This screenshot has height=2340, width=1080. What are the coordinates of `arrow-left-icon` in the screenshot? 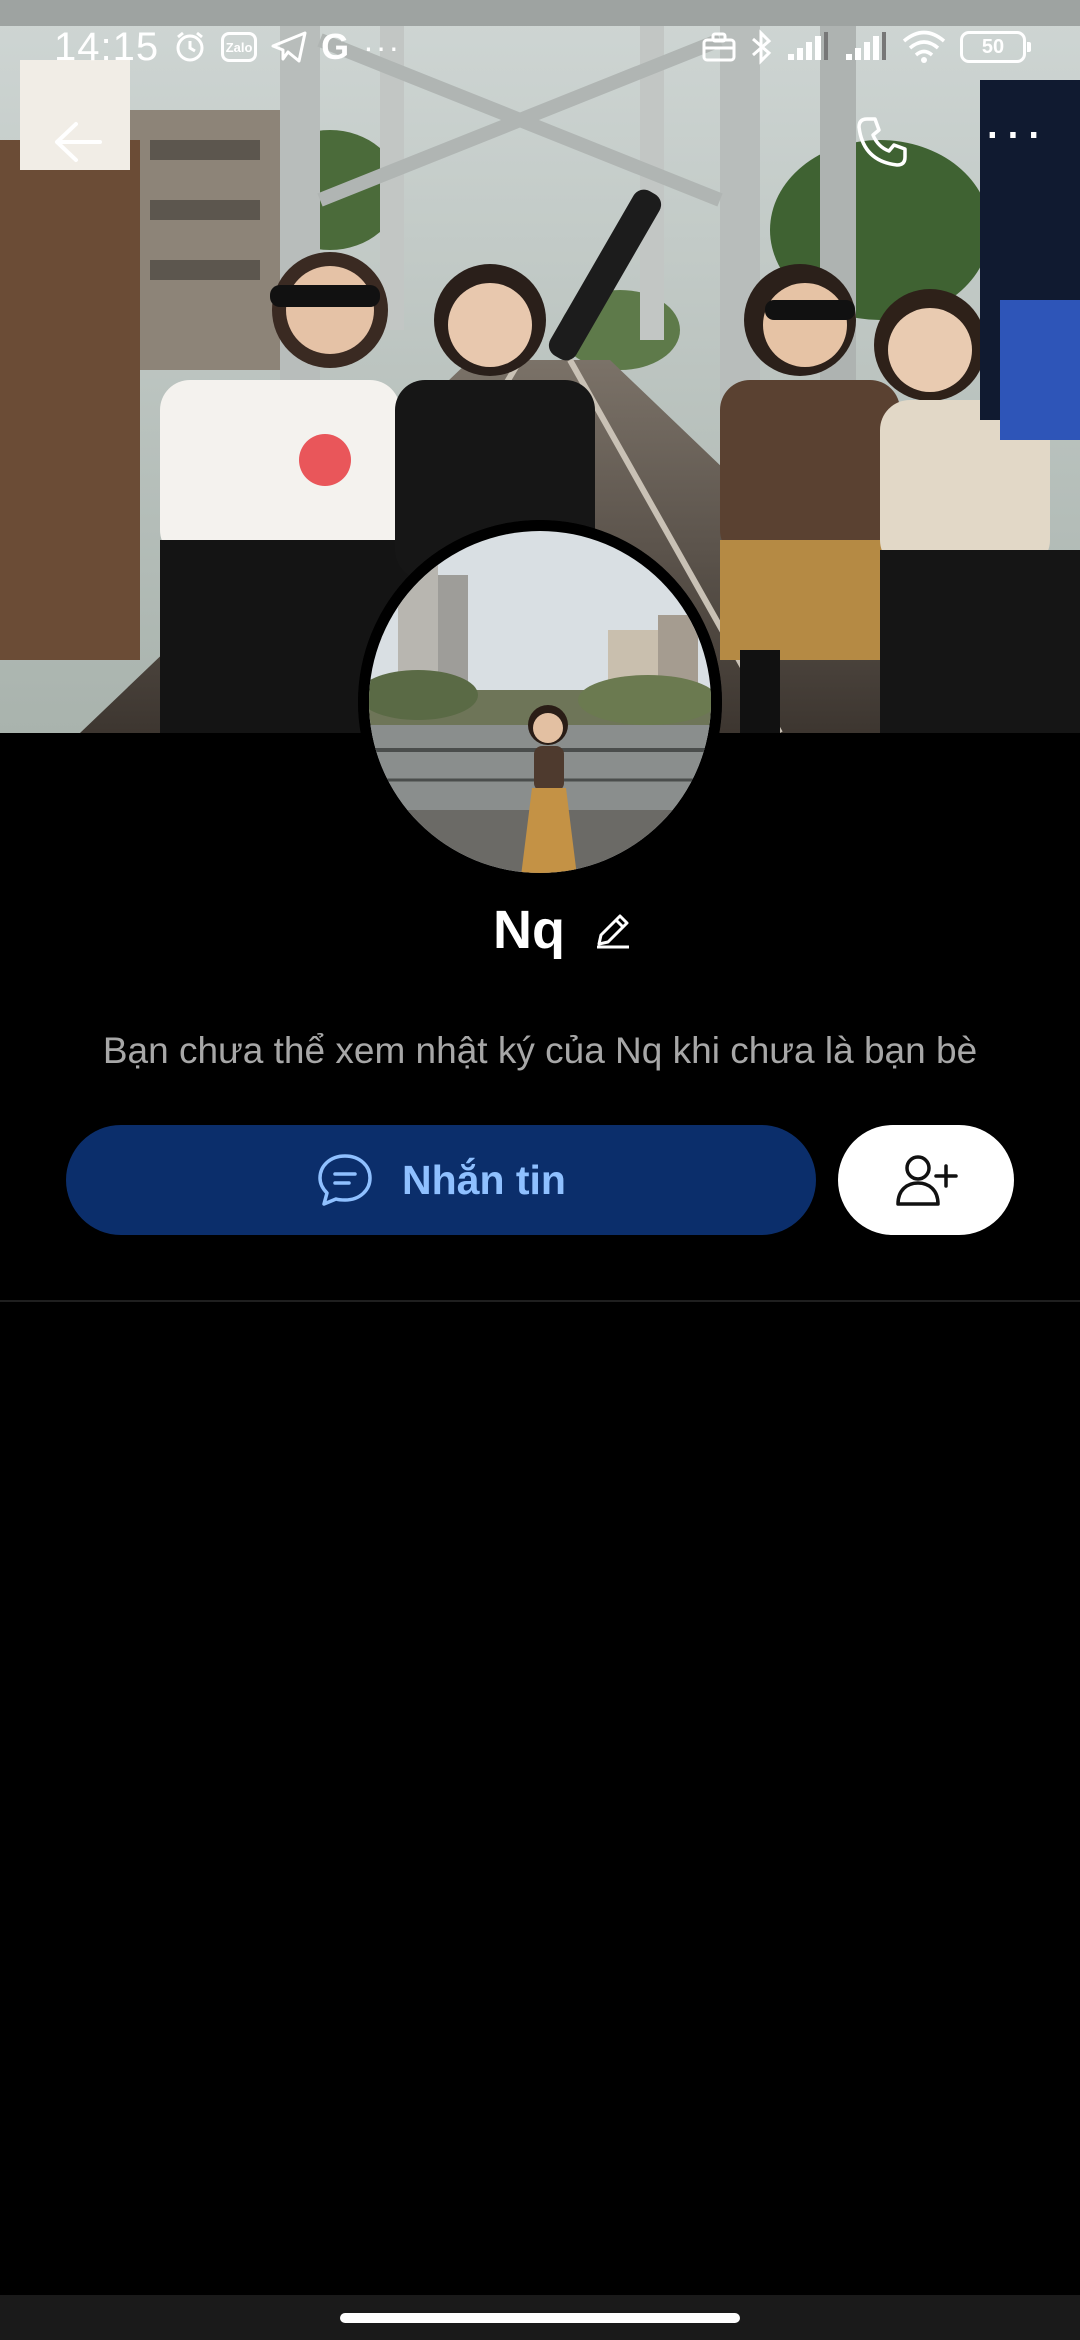 It's located at (78, 142).